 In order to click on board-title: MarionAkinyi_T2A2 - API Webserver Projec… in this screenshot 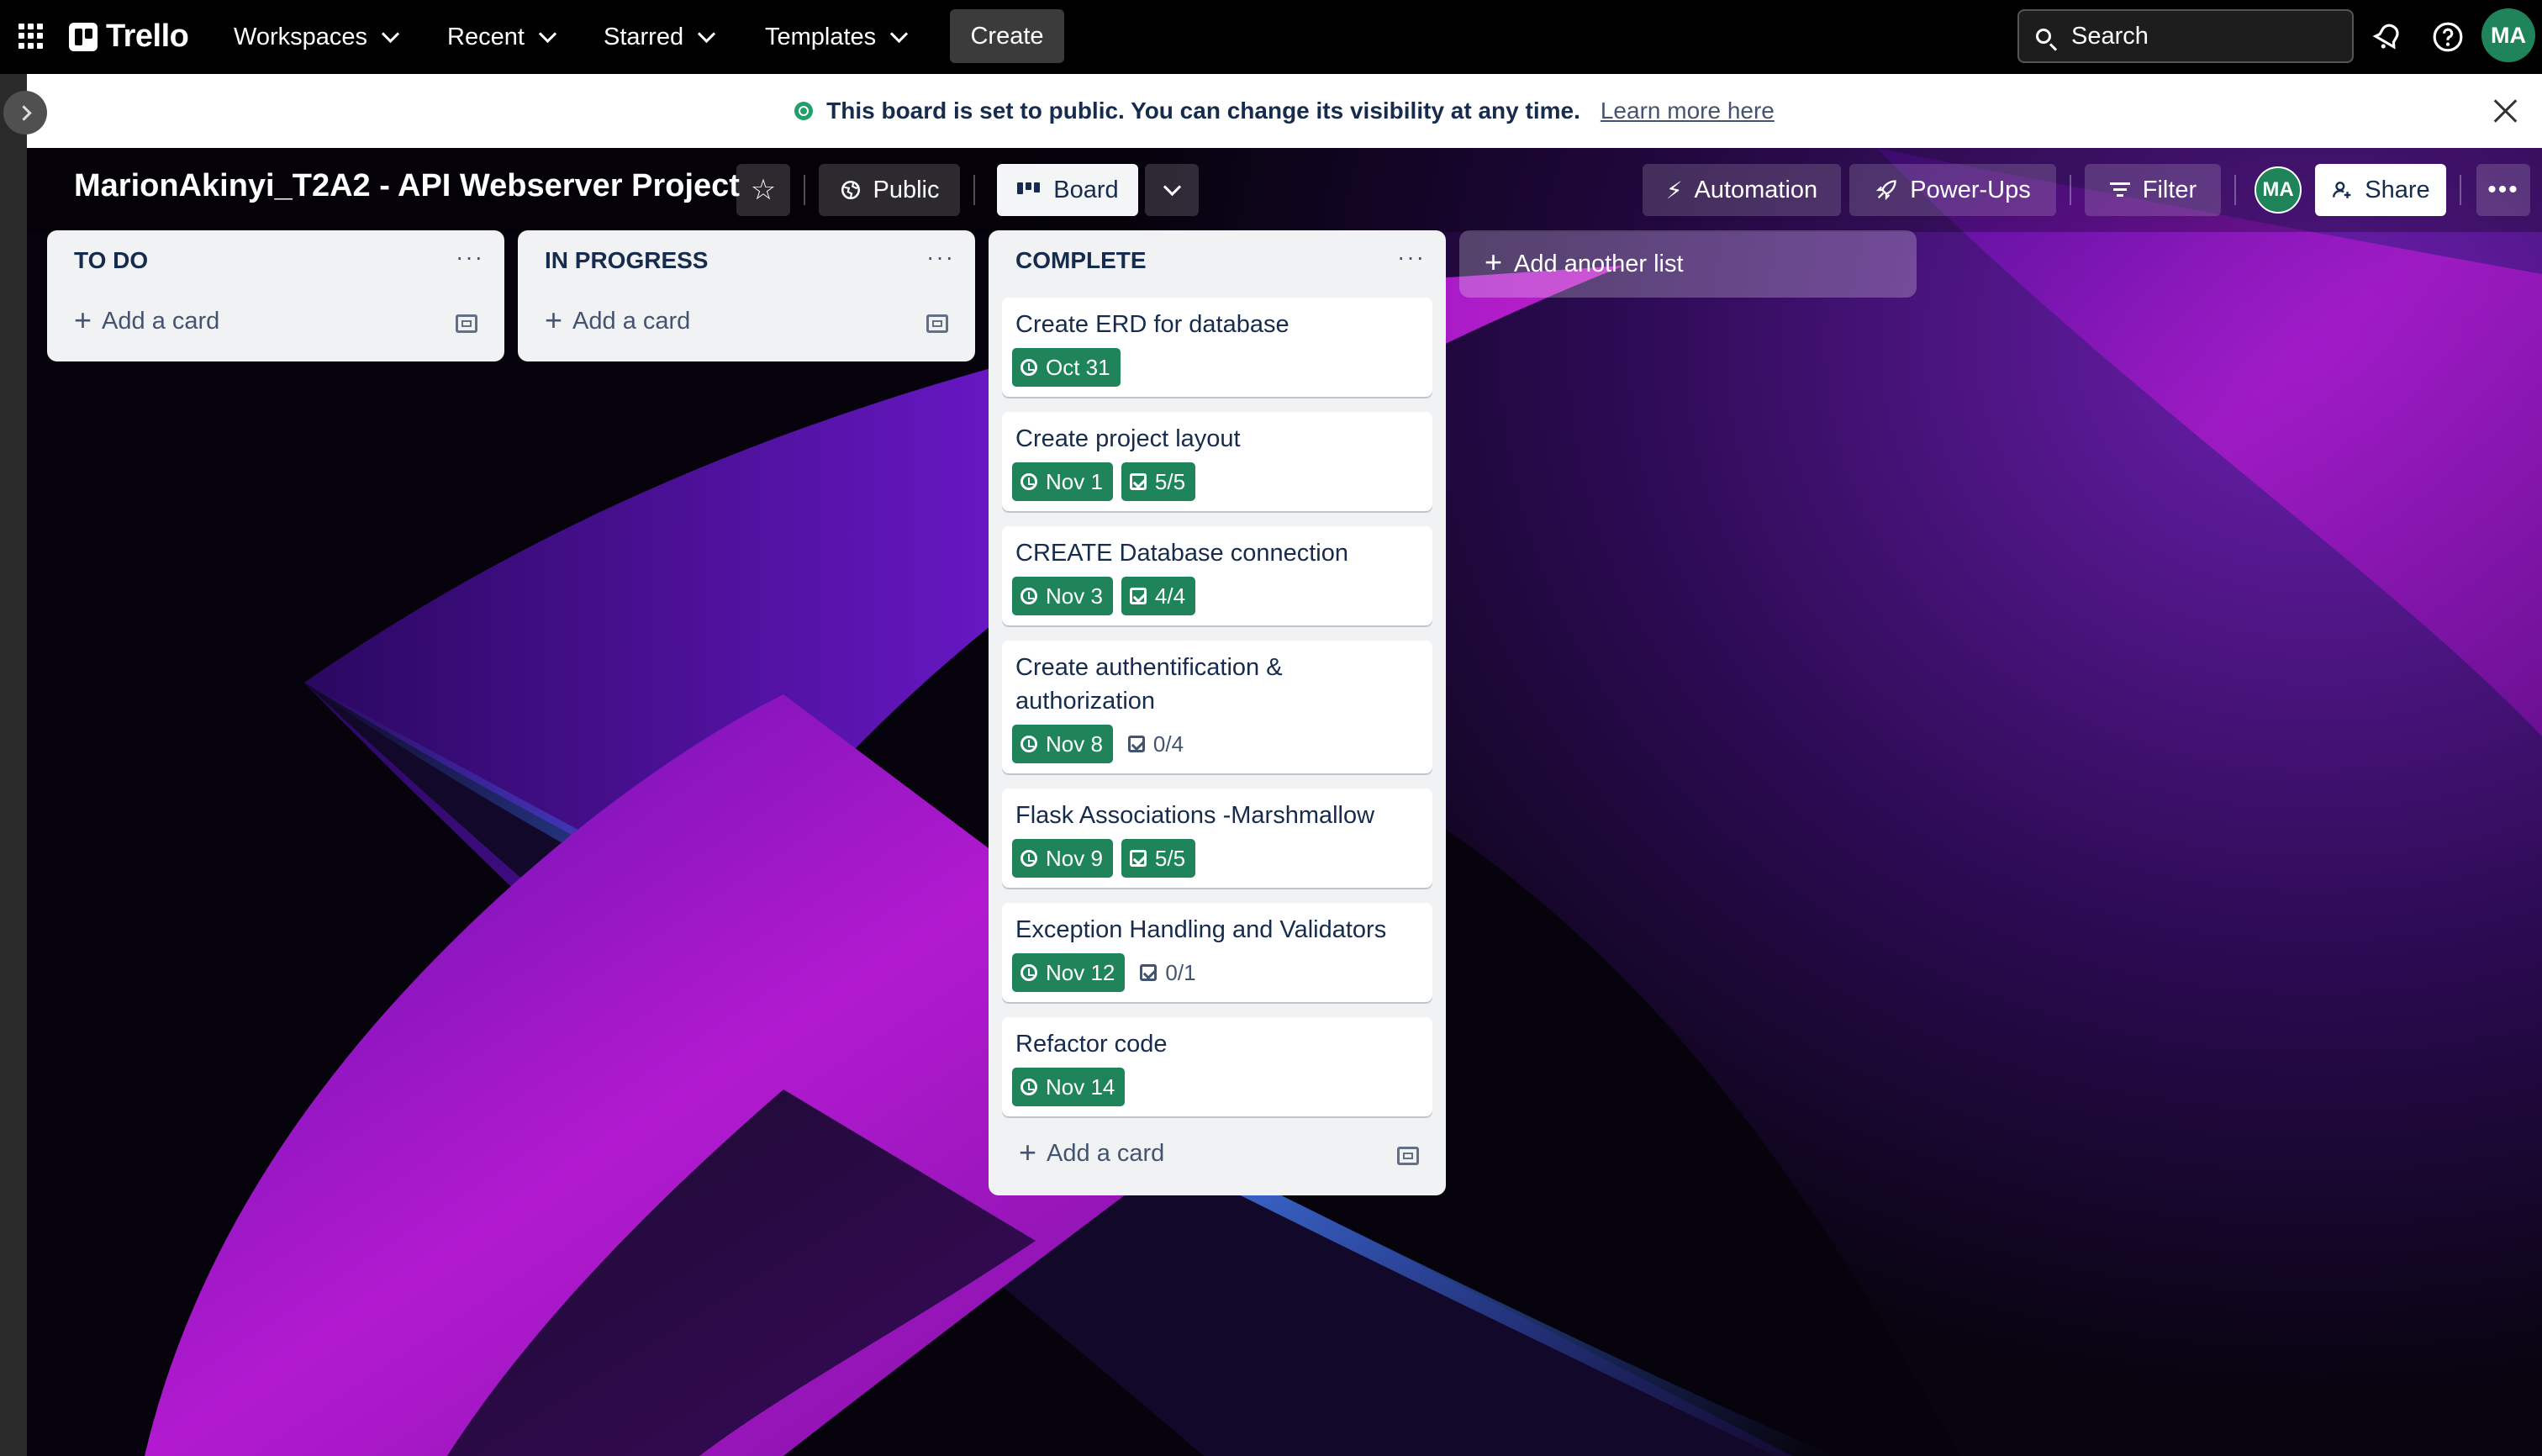, I will do `click(407, 186)`.